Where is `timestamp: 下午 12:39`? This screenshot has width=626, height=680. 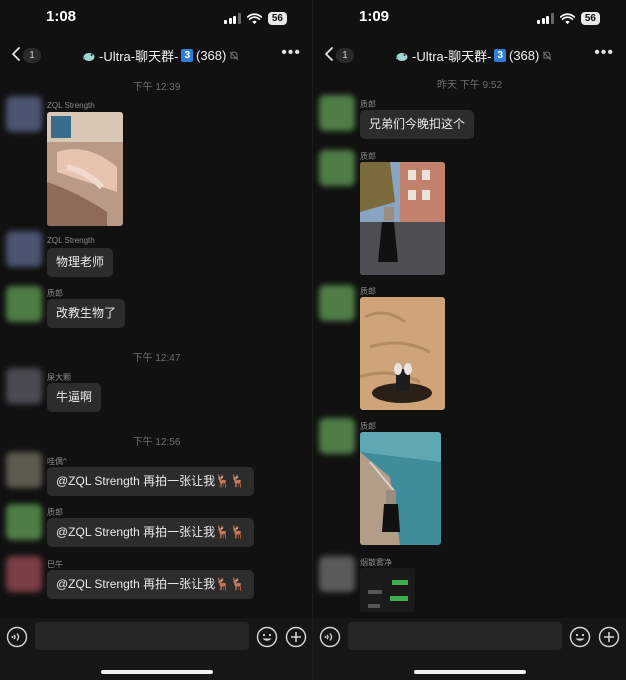 timestamp: 下午 12:39 is located at coordinates (156, 87).